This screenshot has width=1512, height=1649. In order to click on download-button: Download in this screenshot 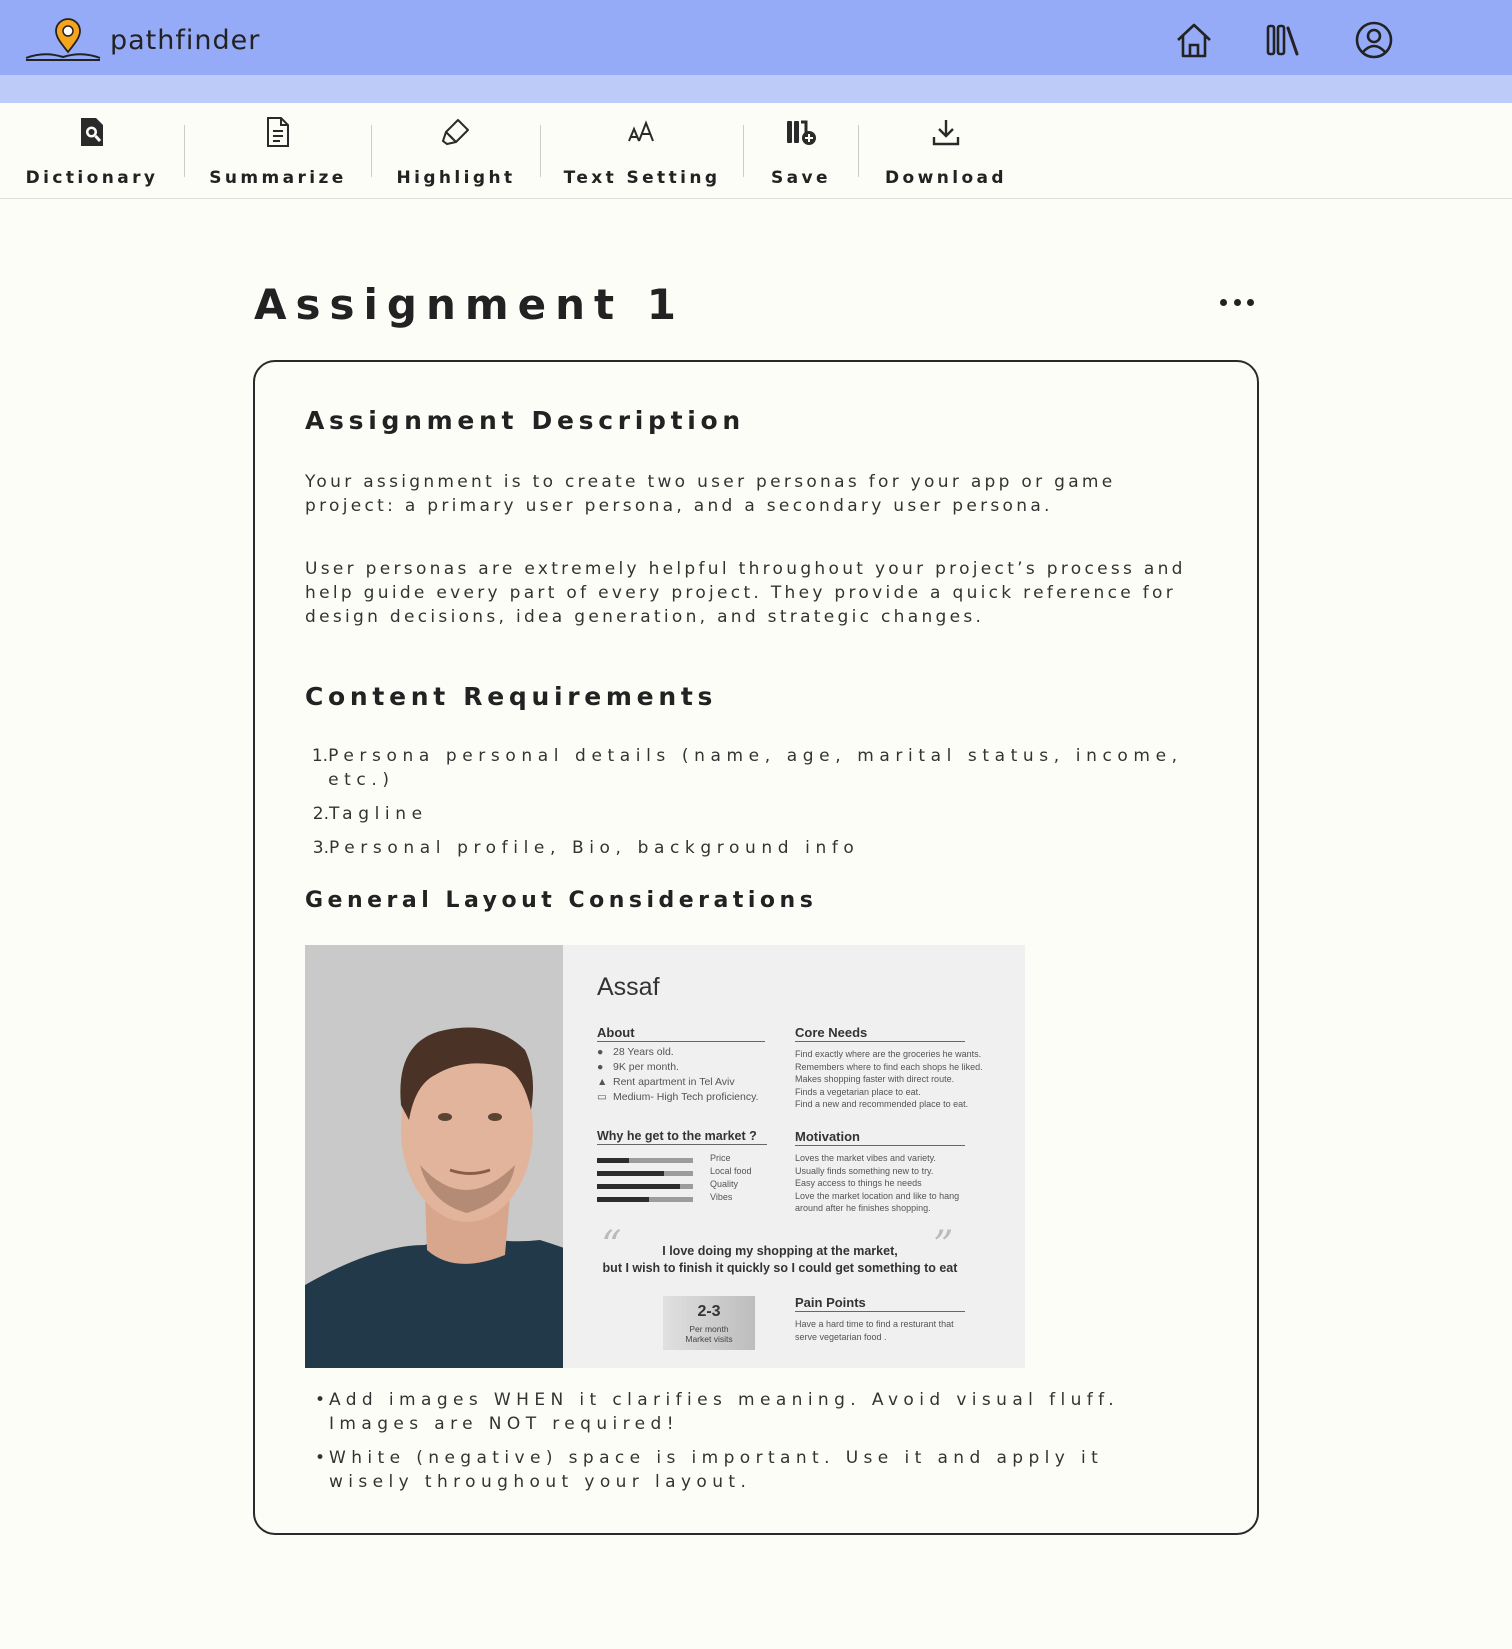, I will do `click(946, 150)`.